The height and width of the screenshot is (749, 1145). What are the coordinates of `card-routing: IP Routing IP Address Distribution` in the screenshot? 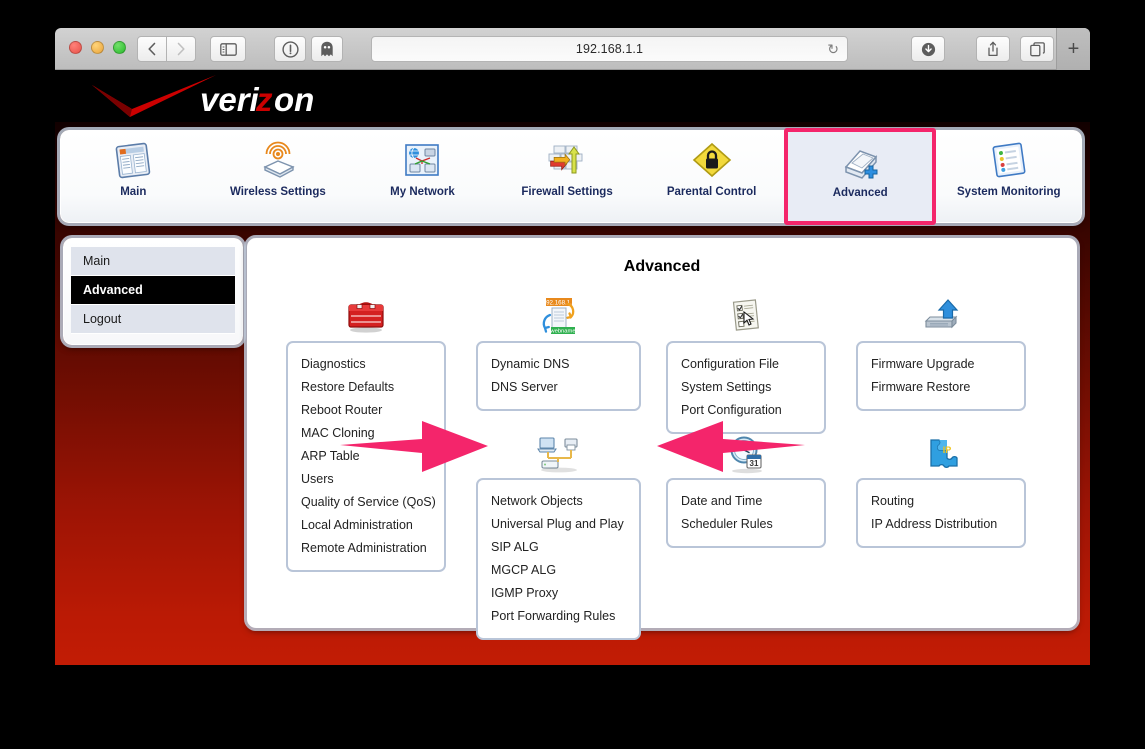 It's located at (941, 488).